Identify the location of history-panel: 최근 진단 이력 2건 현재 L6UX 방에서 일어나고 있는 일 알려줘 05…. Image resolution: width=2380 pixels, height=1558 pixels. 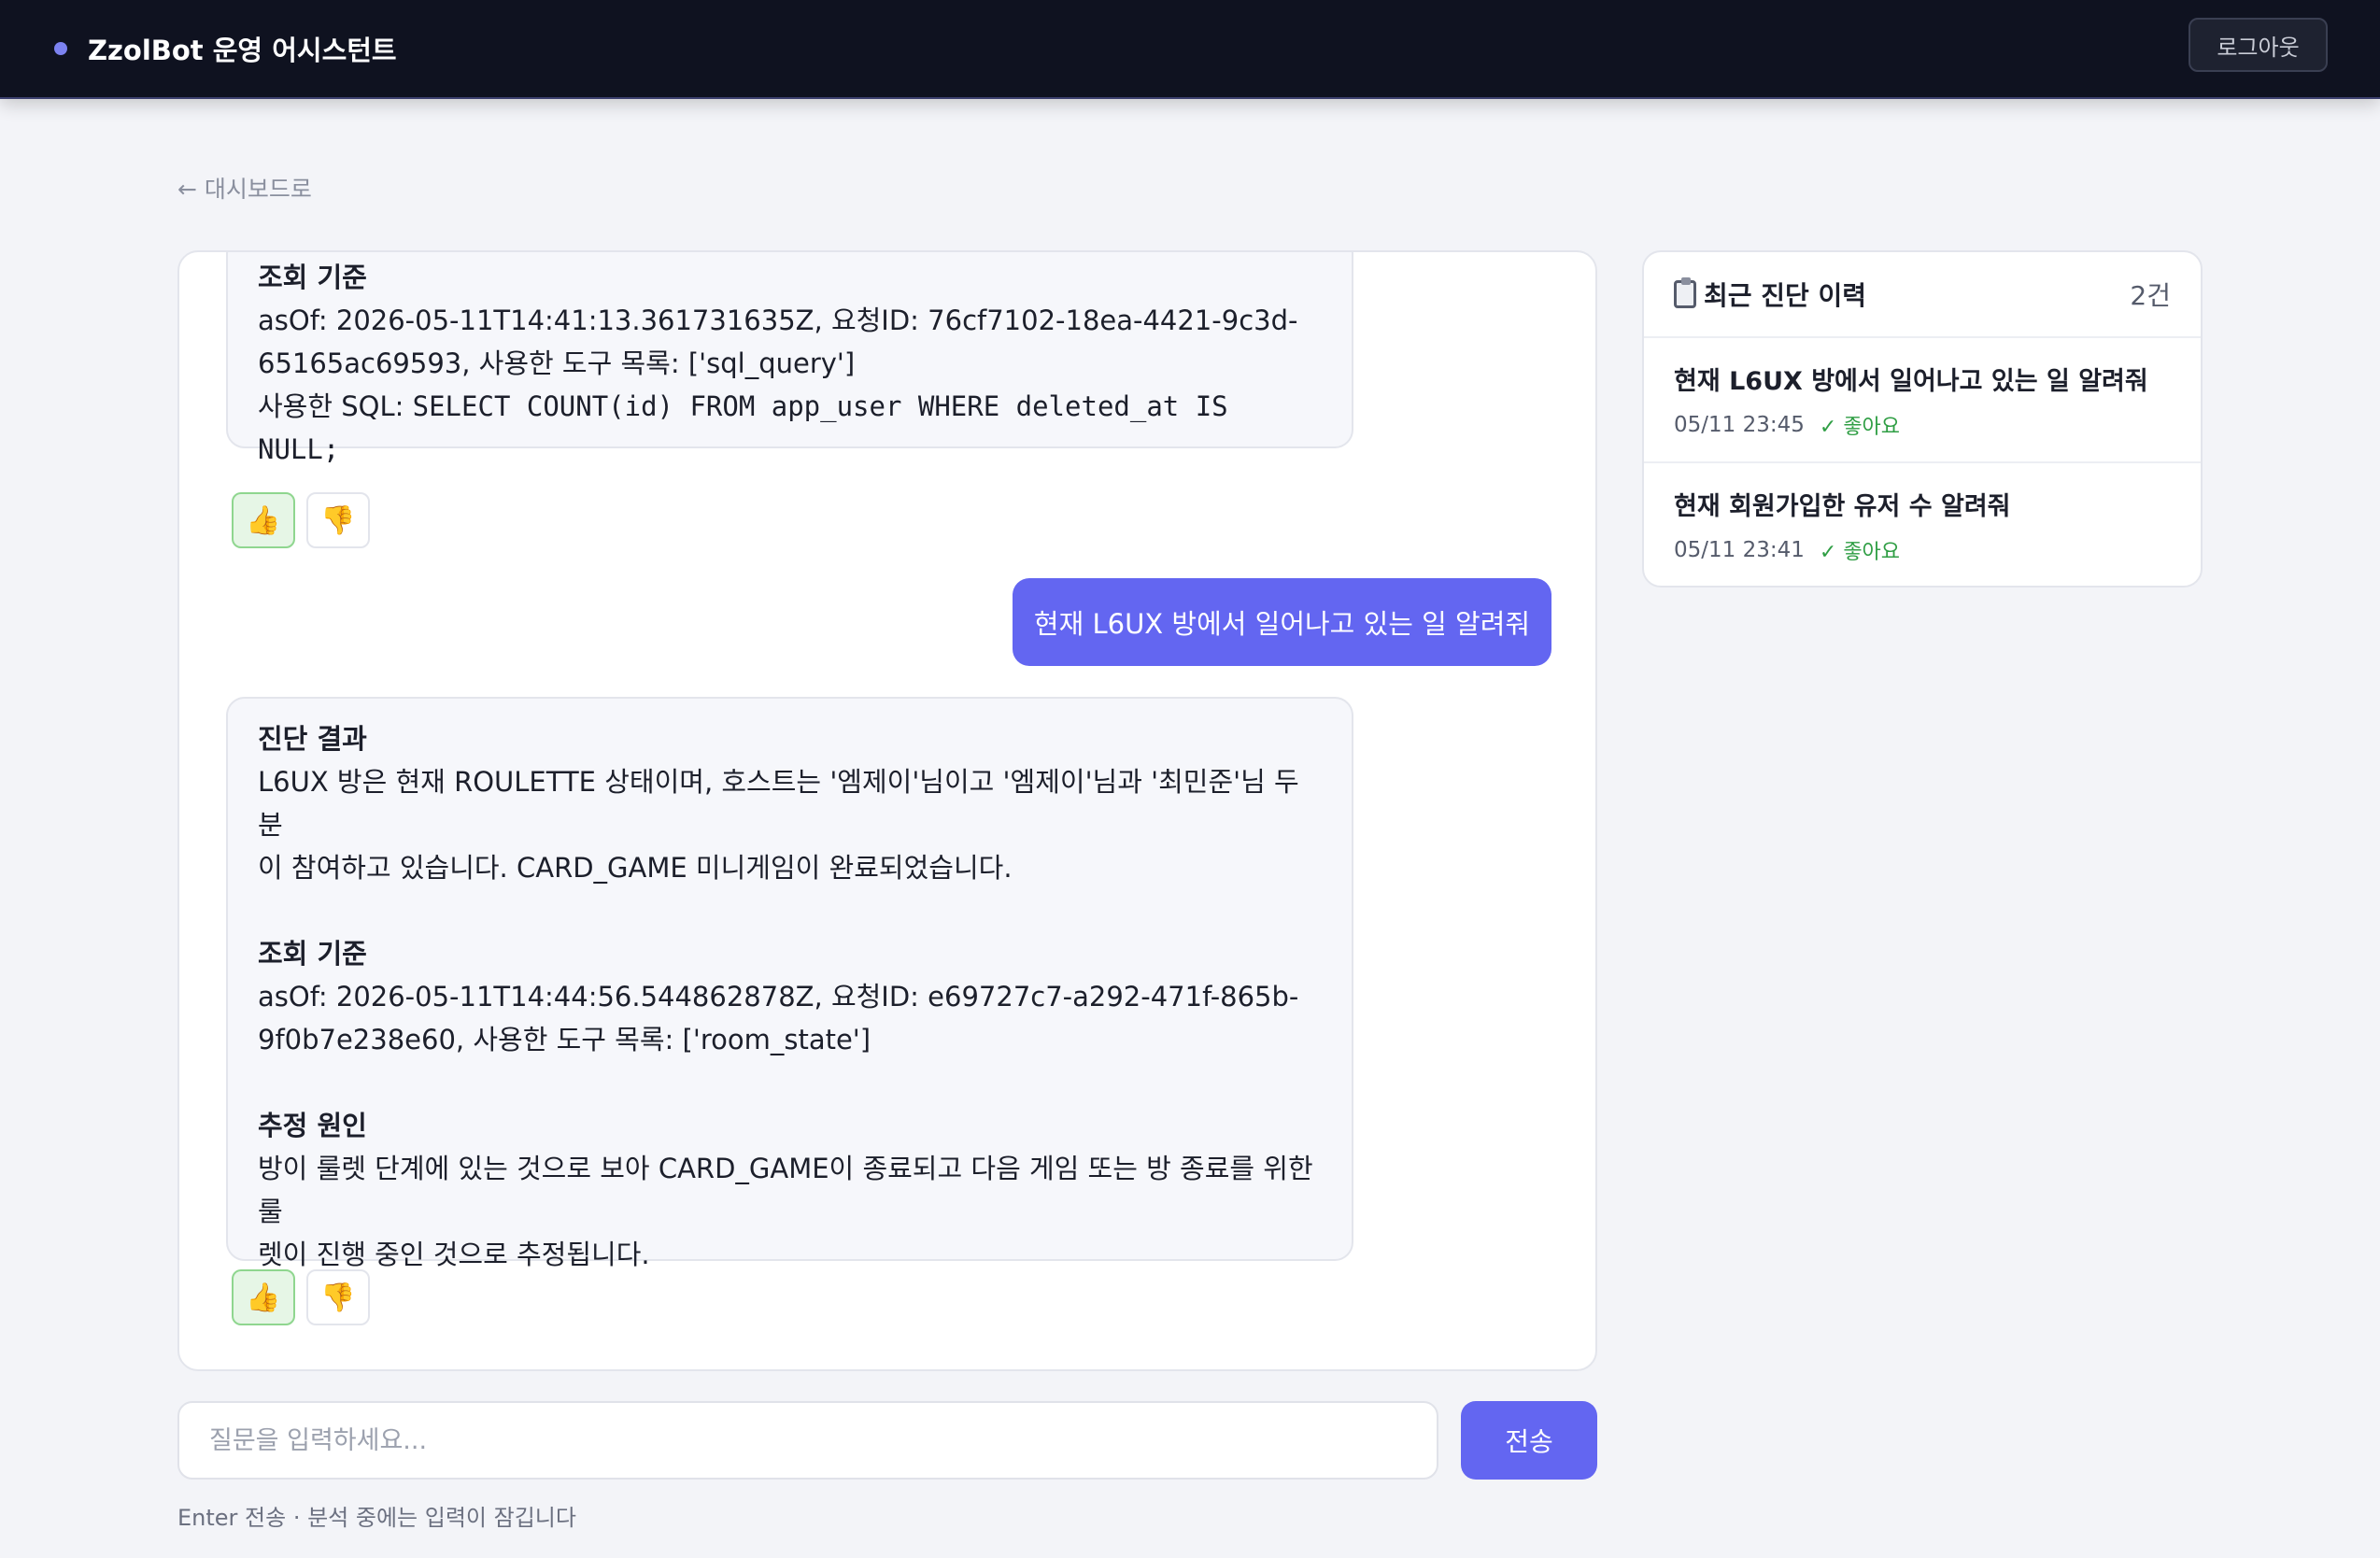
(1922, 419).